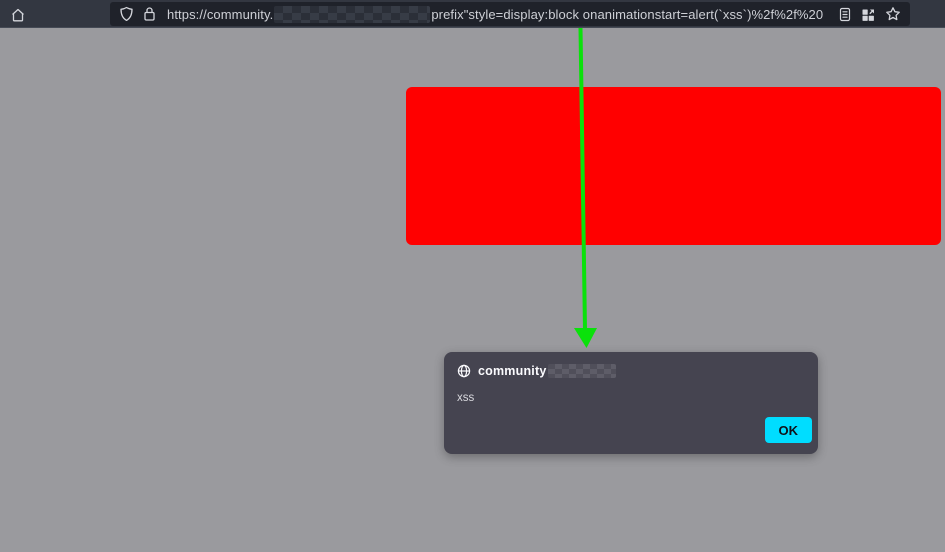 The width and height of the screenshot is (945, 552). Describe the element at coordinates (845, 14) in the screenshot. I see `reader-view-icon` at that location.